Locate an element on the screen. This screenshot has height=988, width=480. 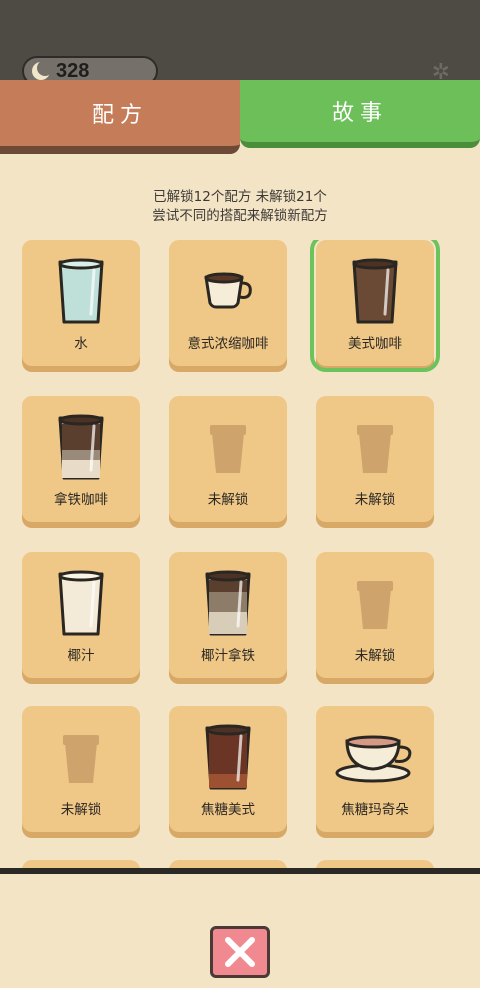
recipe-card: 椰汁拿铁 is located at coordinates (228, 615).